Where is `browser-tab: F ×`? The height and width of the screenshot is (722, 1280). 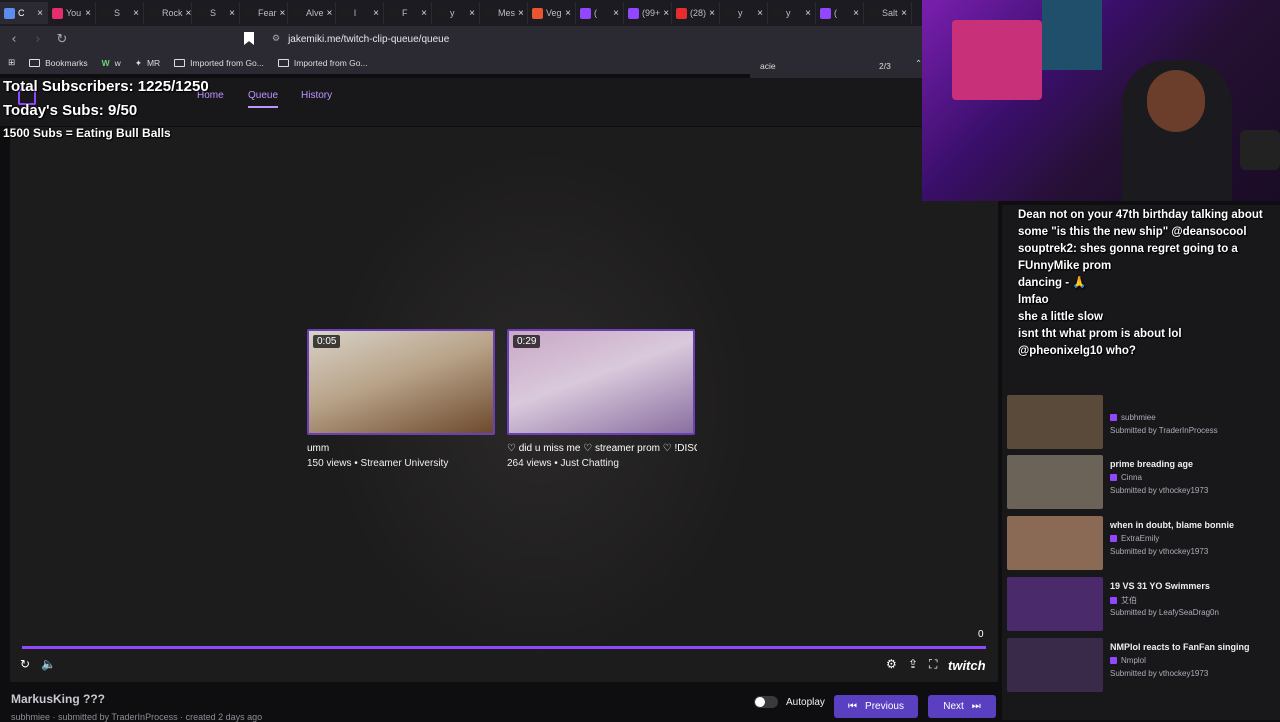 browser-tab: F × is located at coordinates (408, 13).